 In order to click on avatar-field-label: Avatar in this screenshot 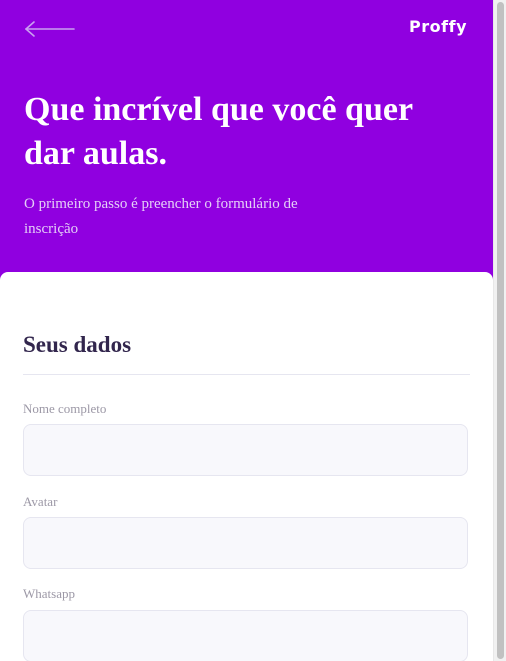, I will do `click(40, 501)`.